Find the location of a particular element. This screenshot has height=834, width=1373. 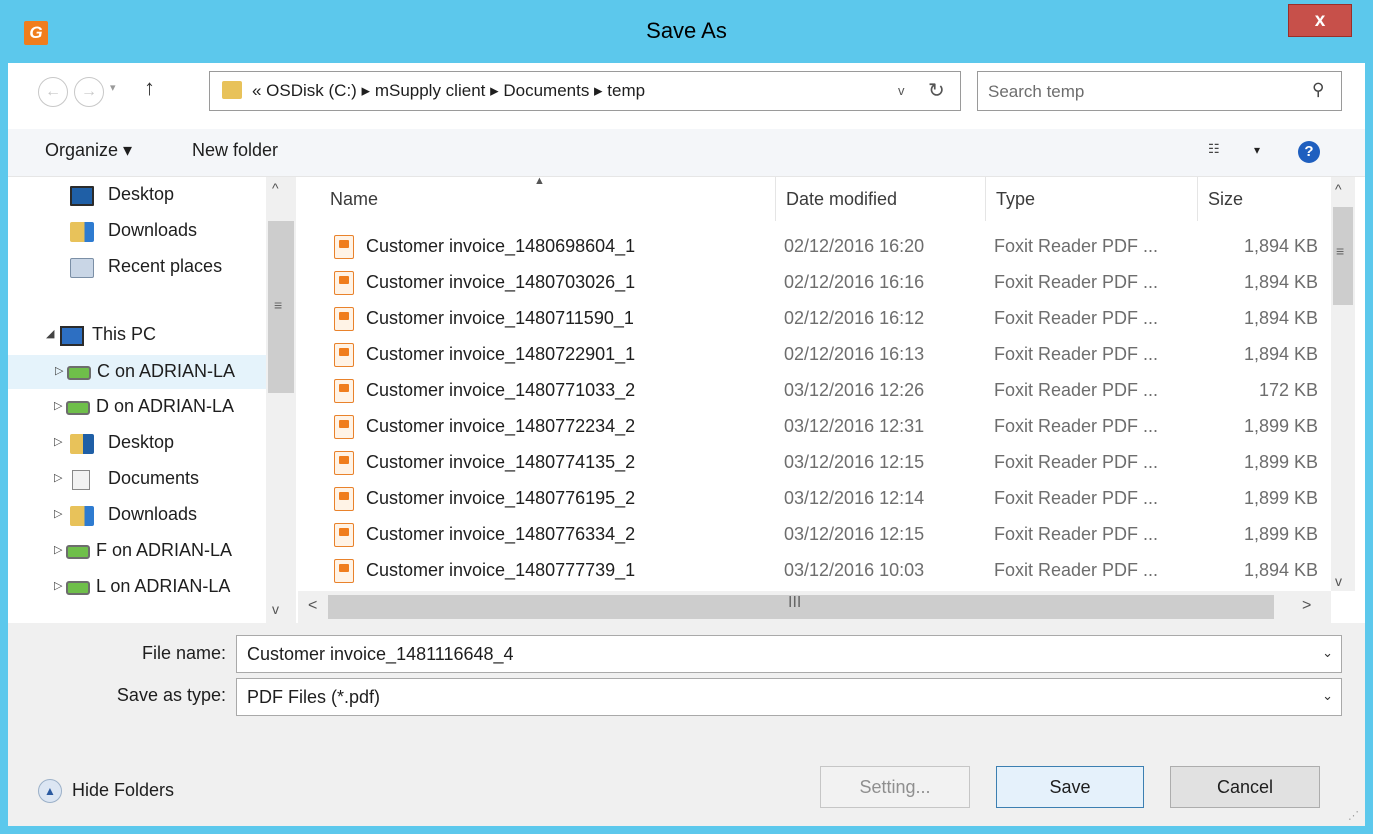

file-name-field: Customer invoice_1481116648_4 ⌄ is located at coordinates (789, 654).